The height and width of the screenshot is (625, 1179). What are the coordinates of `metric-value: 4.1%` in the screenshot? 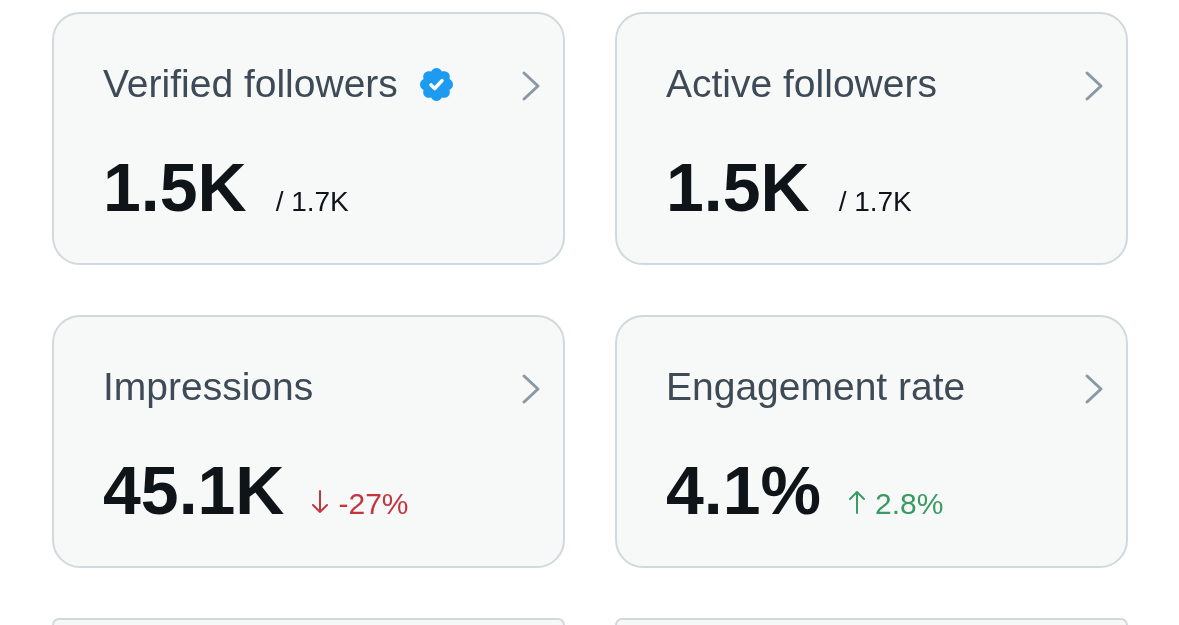 It's located at (743, 490).